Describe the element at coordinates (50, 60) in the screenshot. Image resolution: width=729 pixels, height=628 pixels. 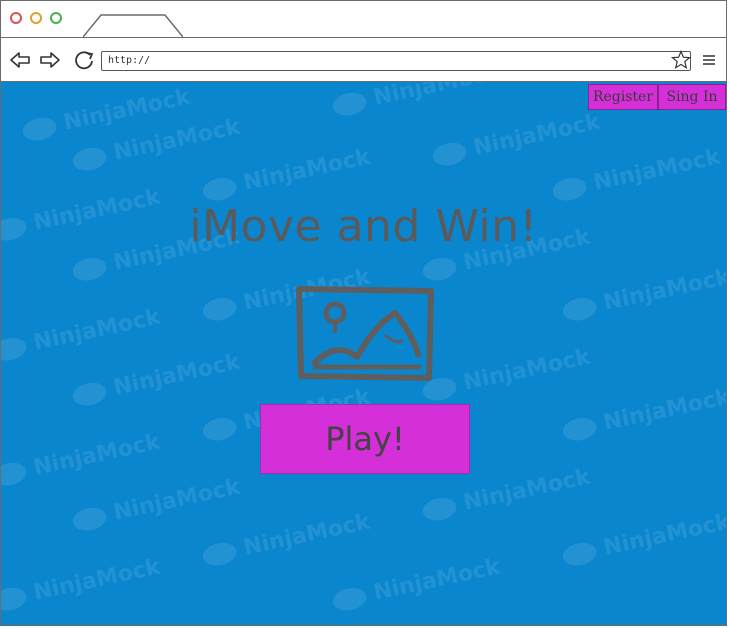
I see `forward-arrow-icon` at that location.